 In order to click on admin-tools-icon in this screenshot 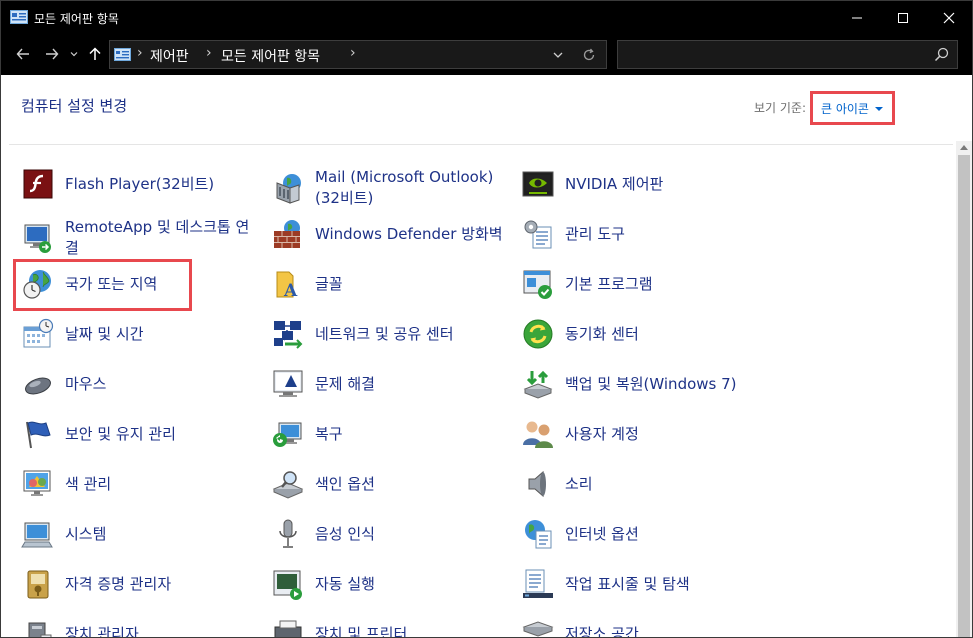, I will do `click(538, 234)`.